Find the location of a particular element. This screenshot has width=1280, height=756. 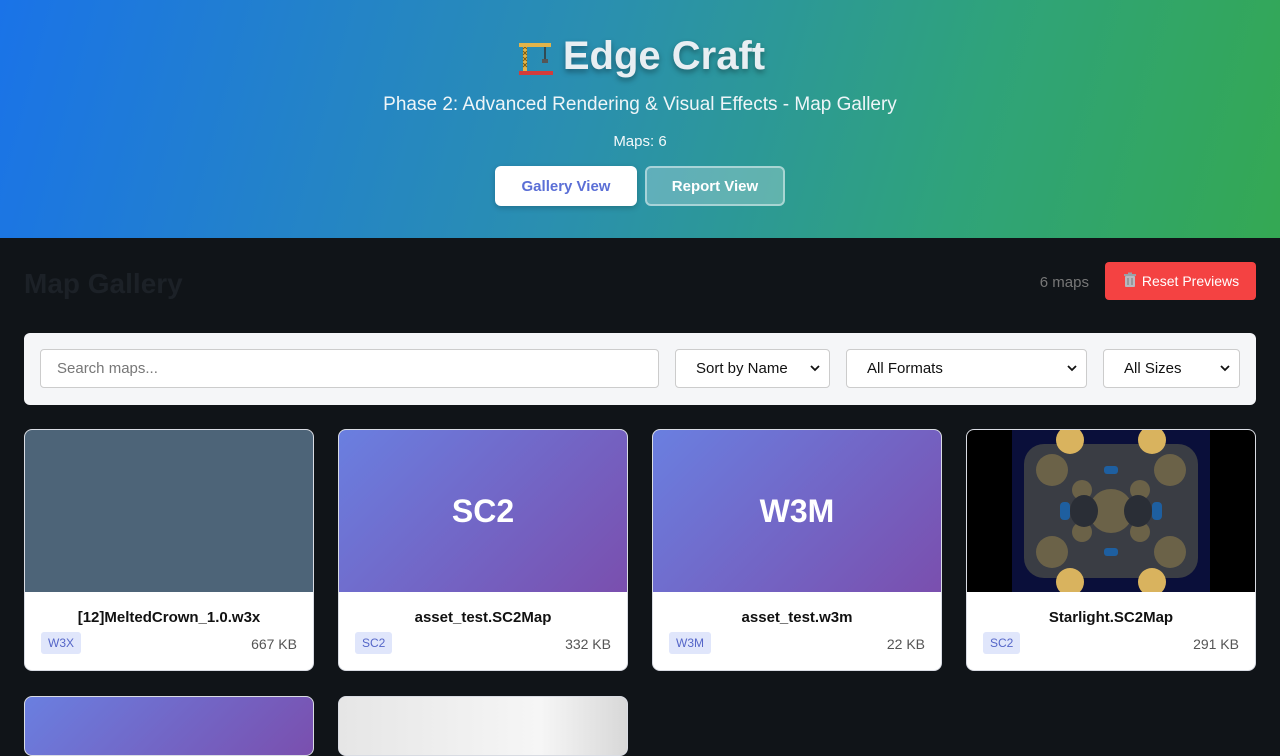

map-thumbnail: SC2 is located at coordinates (483, 511).